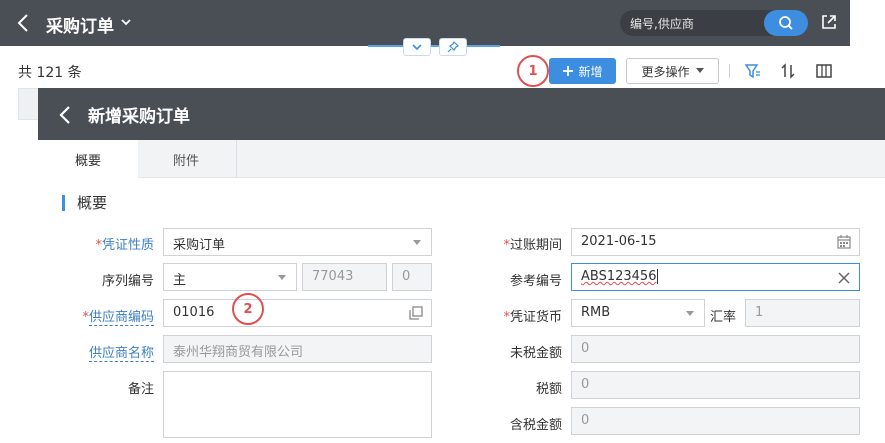  What do you see at coordinates (535, 281) in the screenshot?
I see `reference-no-label: 参考编号` at bounding box center [535, 281].